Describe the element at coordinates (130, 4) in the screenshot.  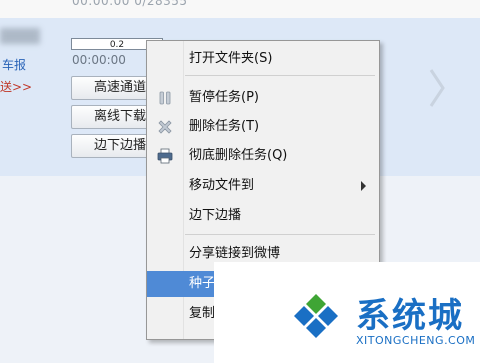
I see `previous-task-time: 00:00:00 0/28355` at that location.